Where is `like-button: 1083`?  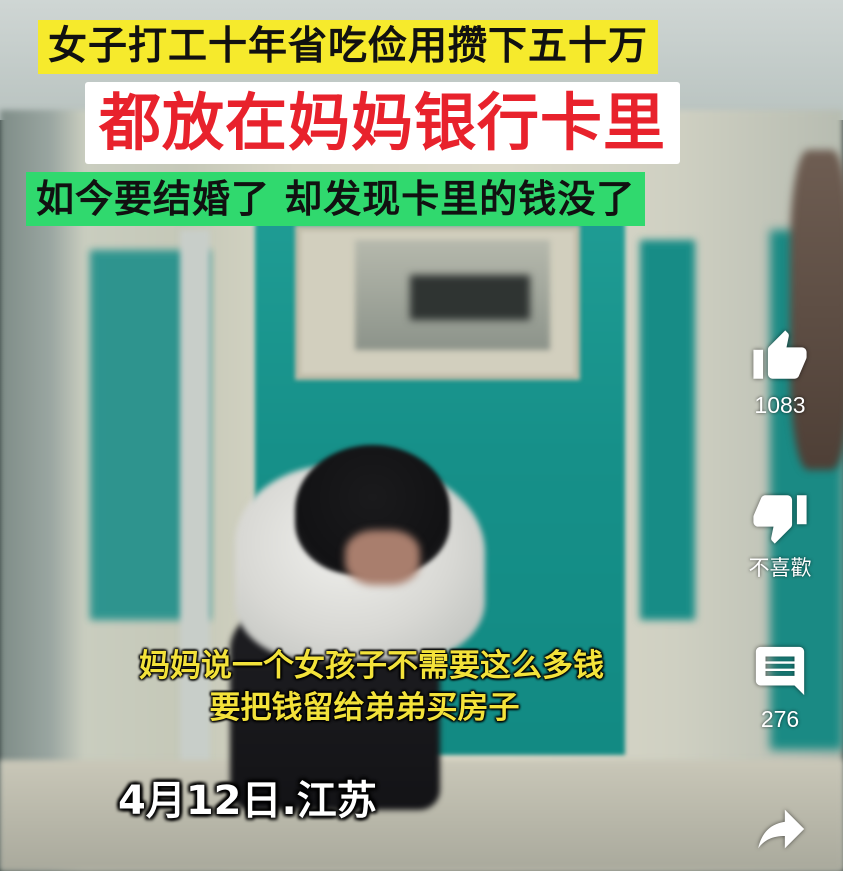 like-button: 1083 is located at coordinates (780, 373).